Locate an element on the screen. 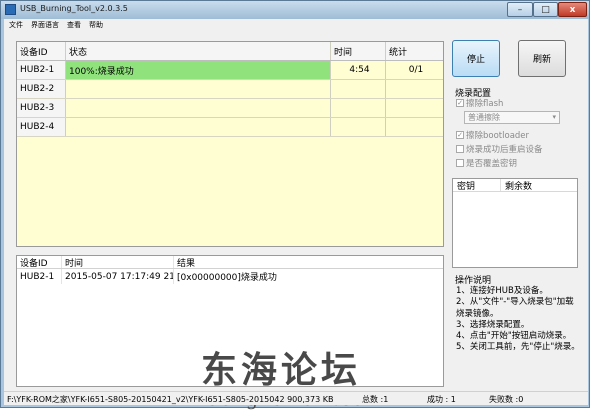  grid-row: HUB2-3 is located at coordinates (230, 108).